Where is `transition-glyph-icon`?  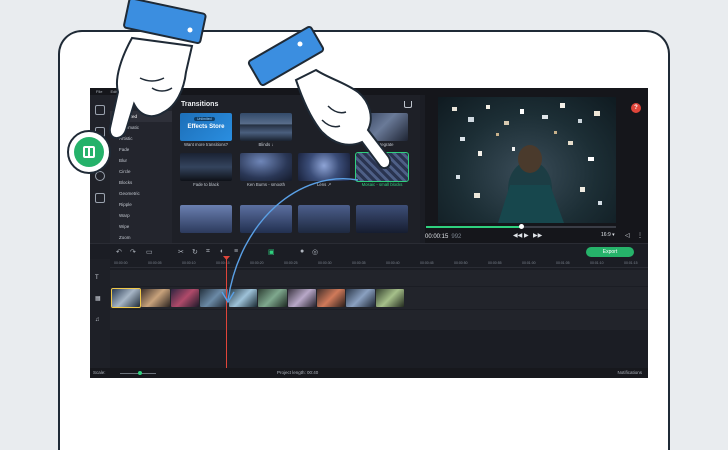 transition-glyph-icon is located at coordinates (89, 152).